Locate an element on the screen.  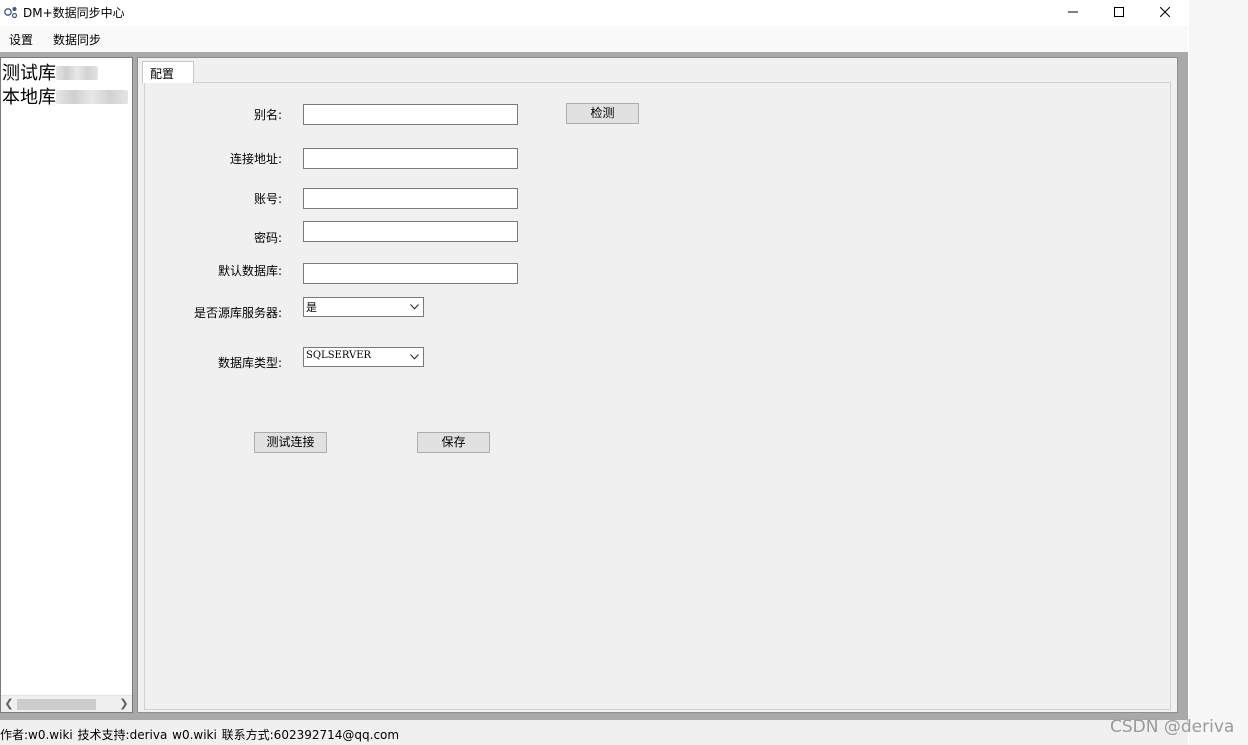
scroll-thumb is located at coordinates (56, 704).